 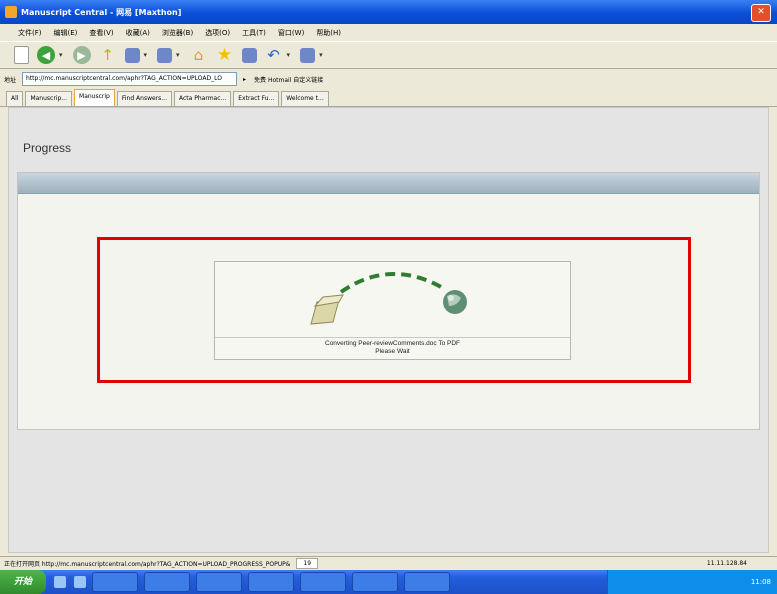 What do you see at coordinates (388, 12) in the screenshot?
I see `window-title-bar: Manuscript Central - 网易 [Maxthon] ✕` at bounding box center [388, 12].